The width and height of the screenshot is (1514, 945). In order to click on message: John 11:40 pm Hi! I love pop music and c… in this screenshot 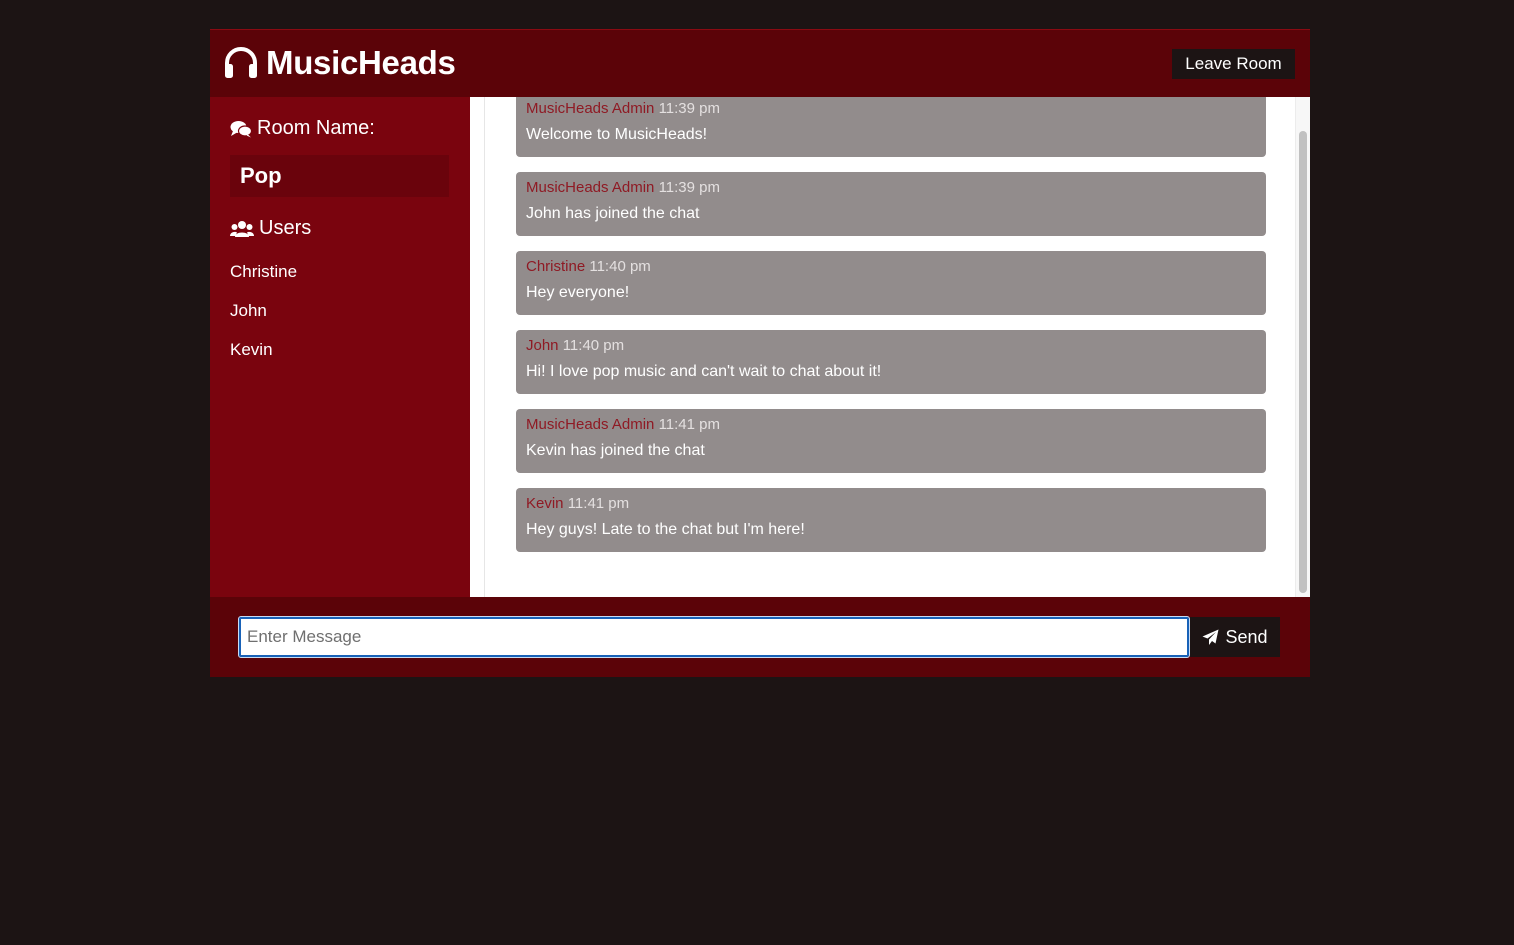, I will do `click(891, 362)`.